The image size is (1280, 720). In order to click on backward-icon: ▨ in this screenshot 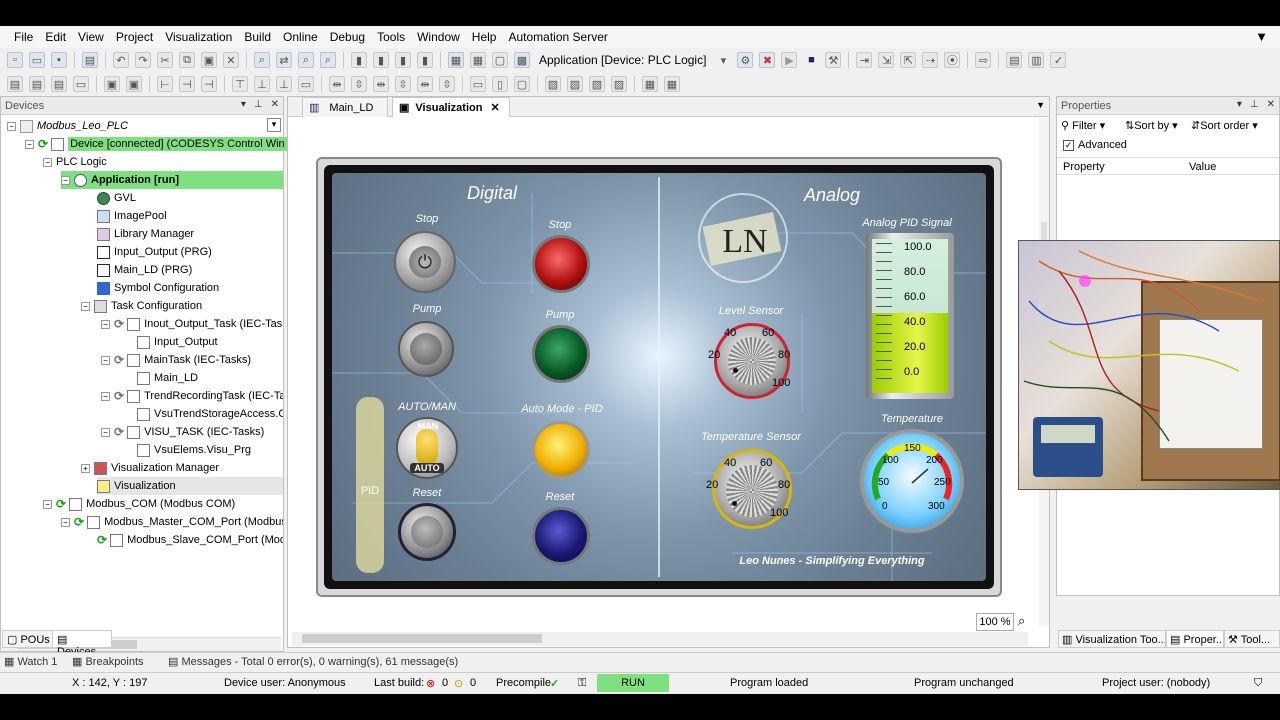, I will do `click(619, 84)`.